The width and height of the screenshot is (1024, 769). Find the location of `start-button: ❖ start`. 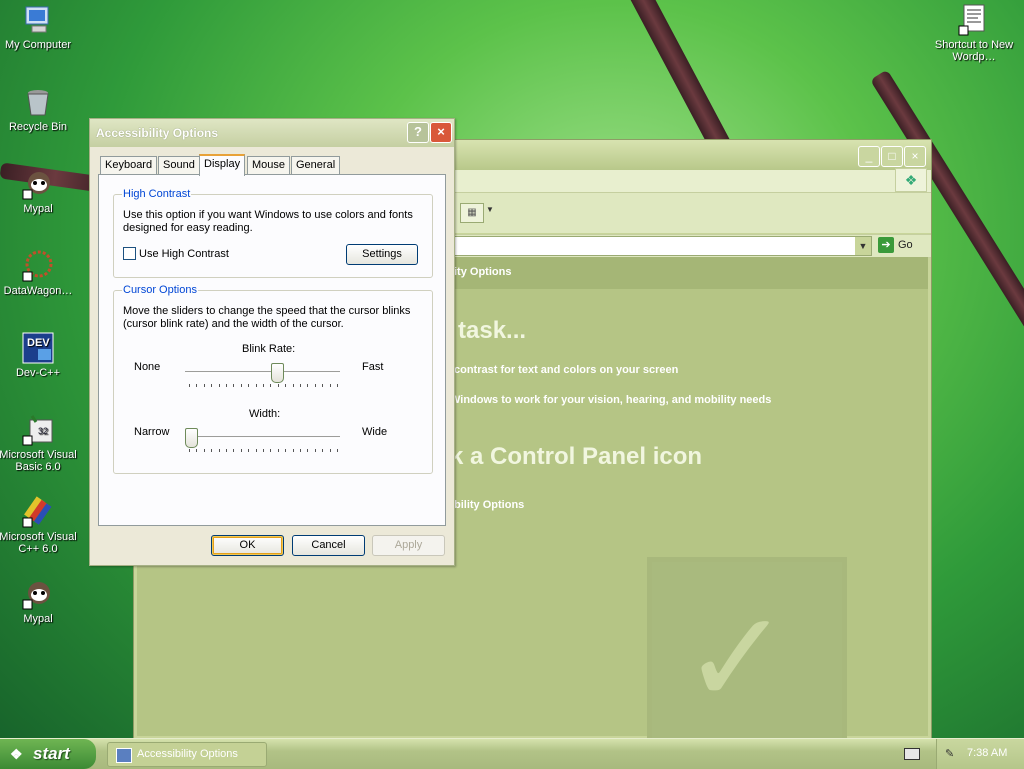

start-button: ❖ start is located at coordinates (48, 754).